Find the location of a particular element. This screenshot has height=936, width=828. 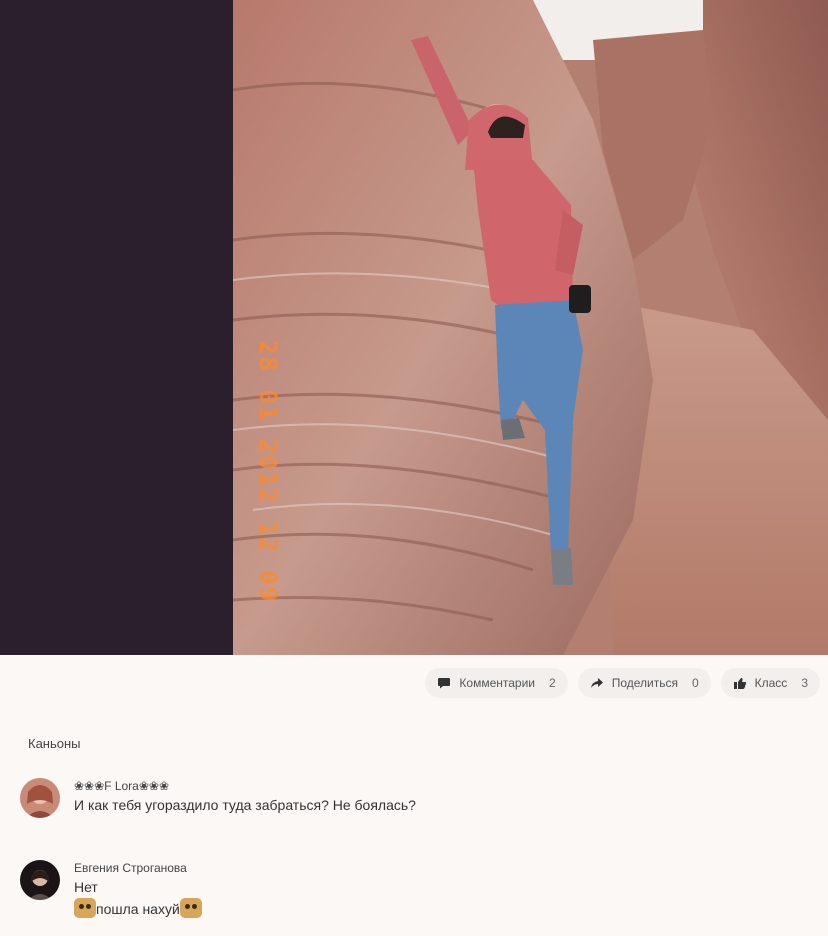

album-title-link: Каньоны is located at coordinates (54, 743).